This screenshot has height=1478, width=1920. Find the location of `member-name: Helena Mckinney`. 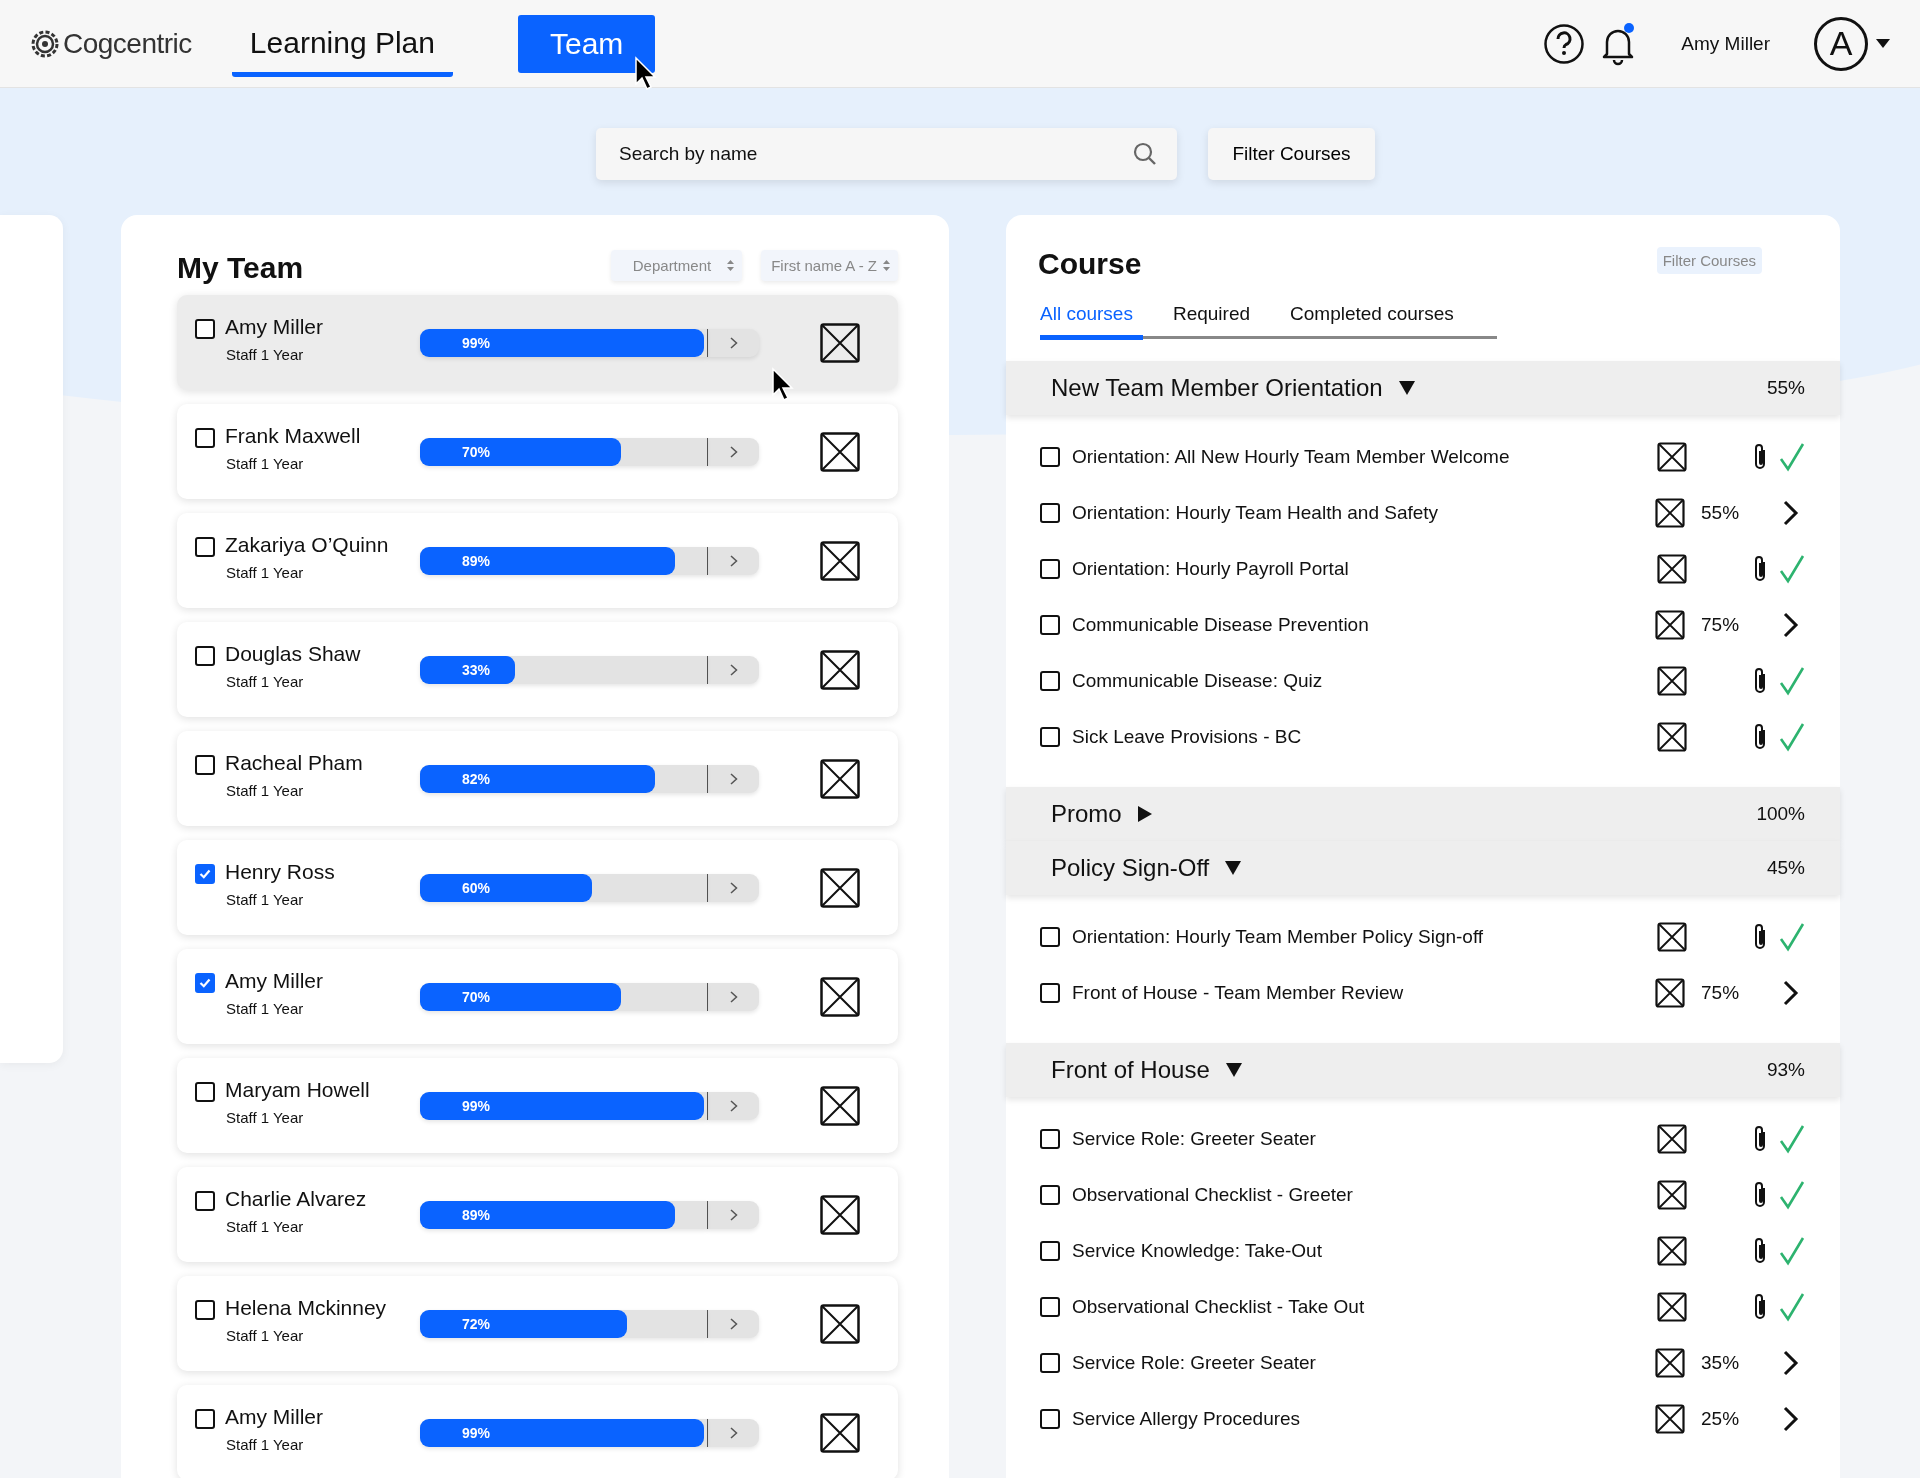

member-name: Helena Mckinney is located at coordinates (306, 1308).